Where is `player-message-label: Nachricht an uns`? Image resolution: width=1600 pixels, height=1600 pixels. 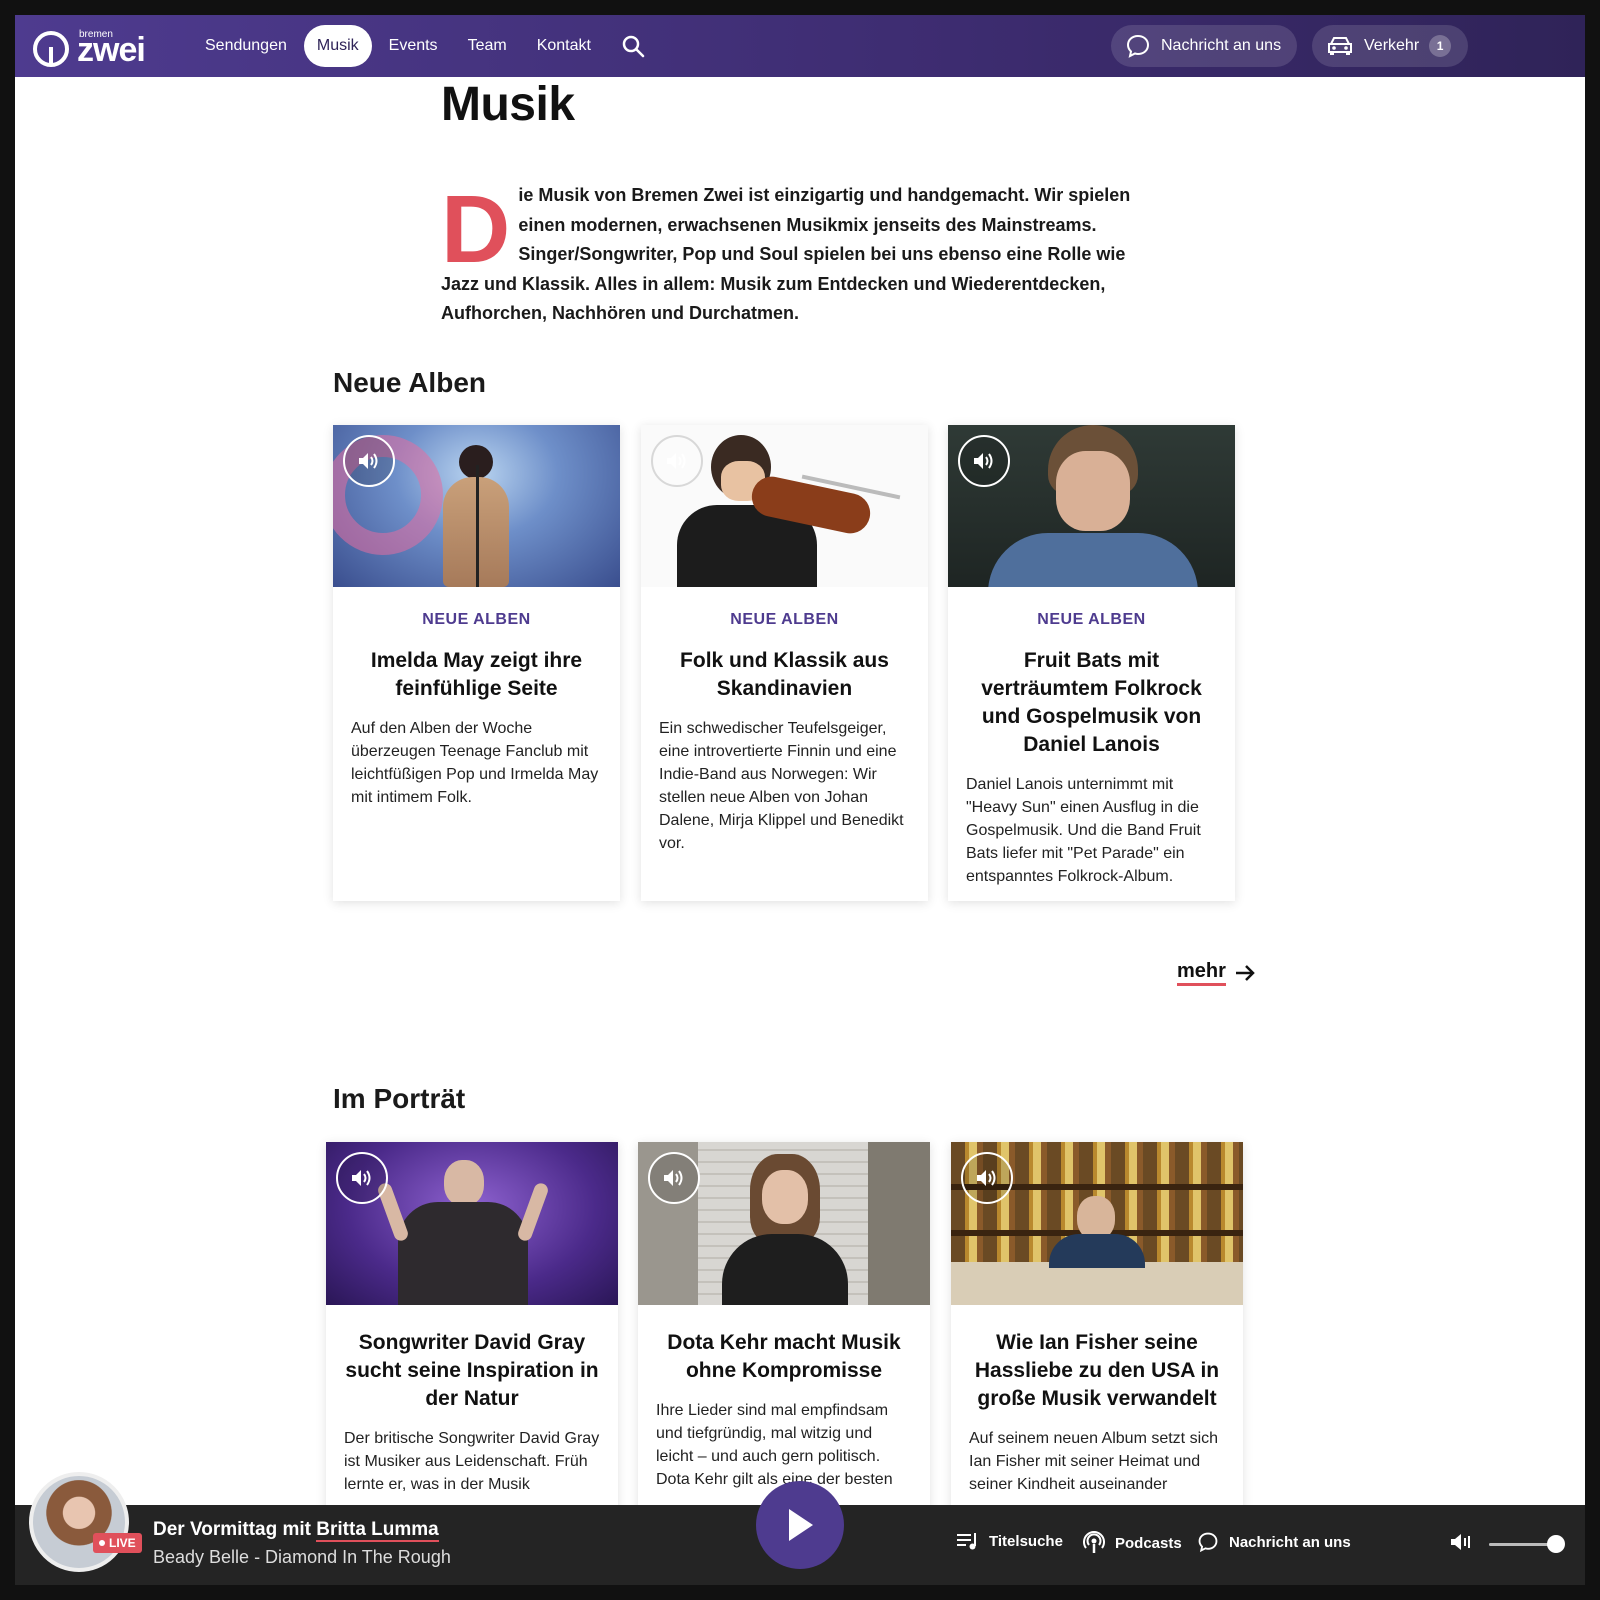 player-message-label: Nachricht an uns is located at coordinates (1290, 1542).